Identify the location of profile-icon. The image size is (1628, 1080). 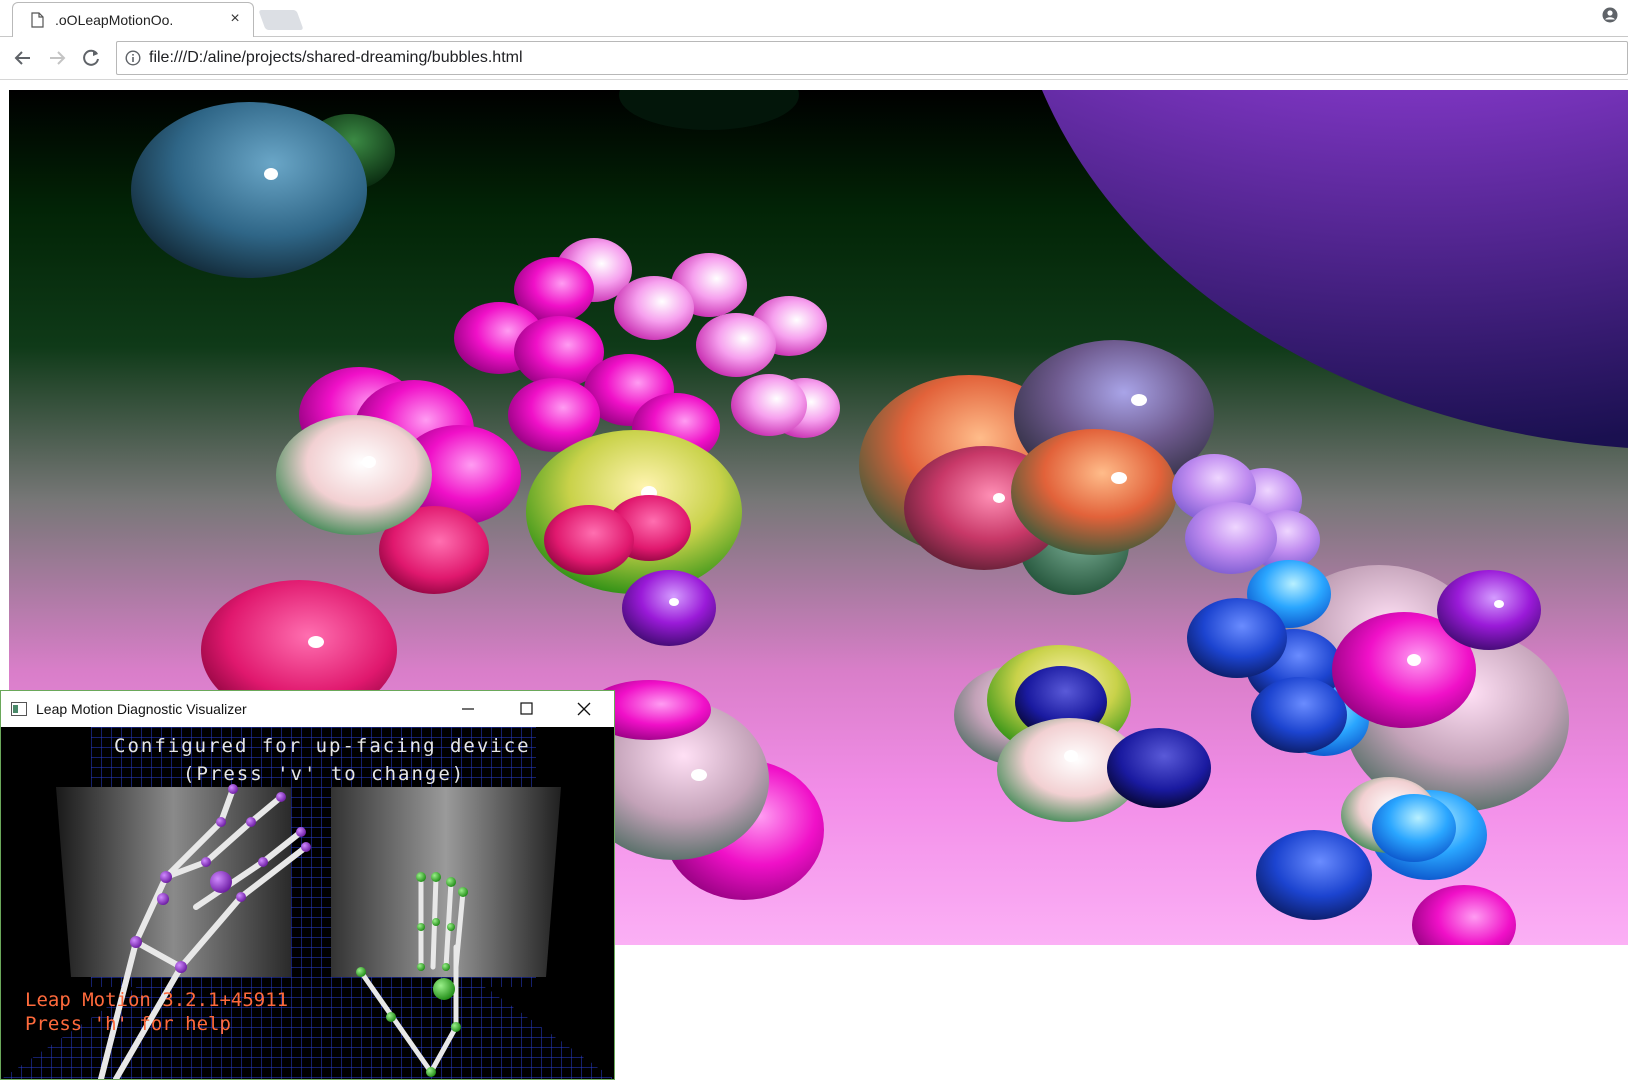
(1610, 15).